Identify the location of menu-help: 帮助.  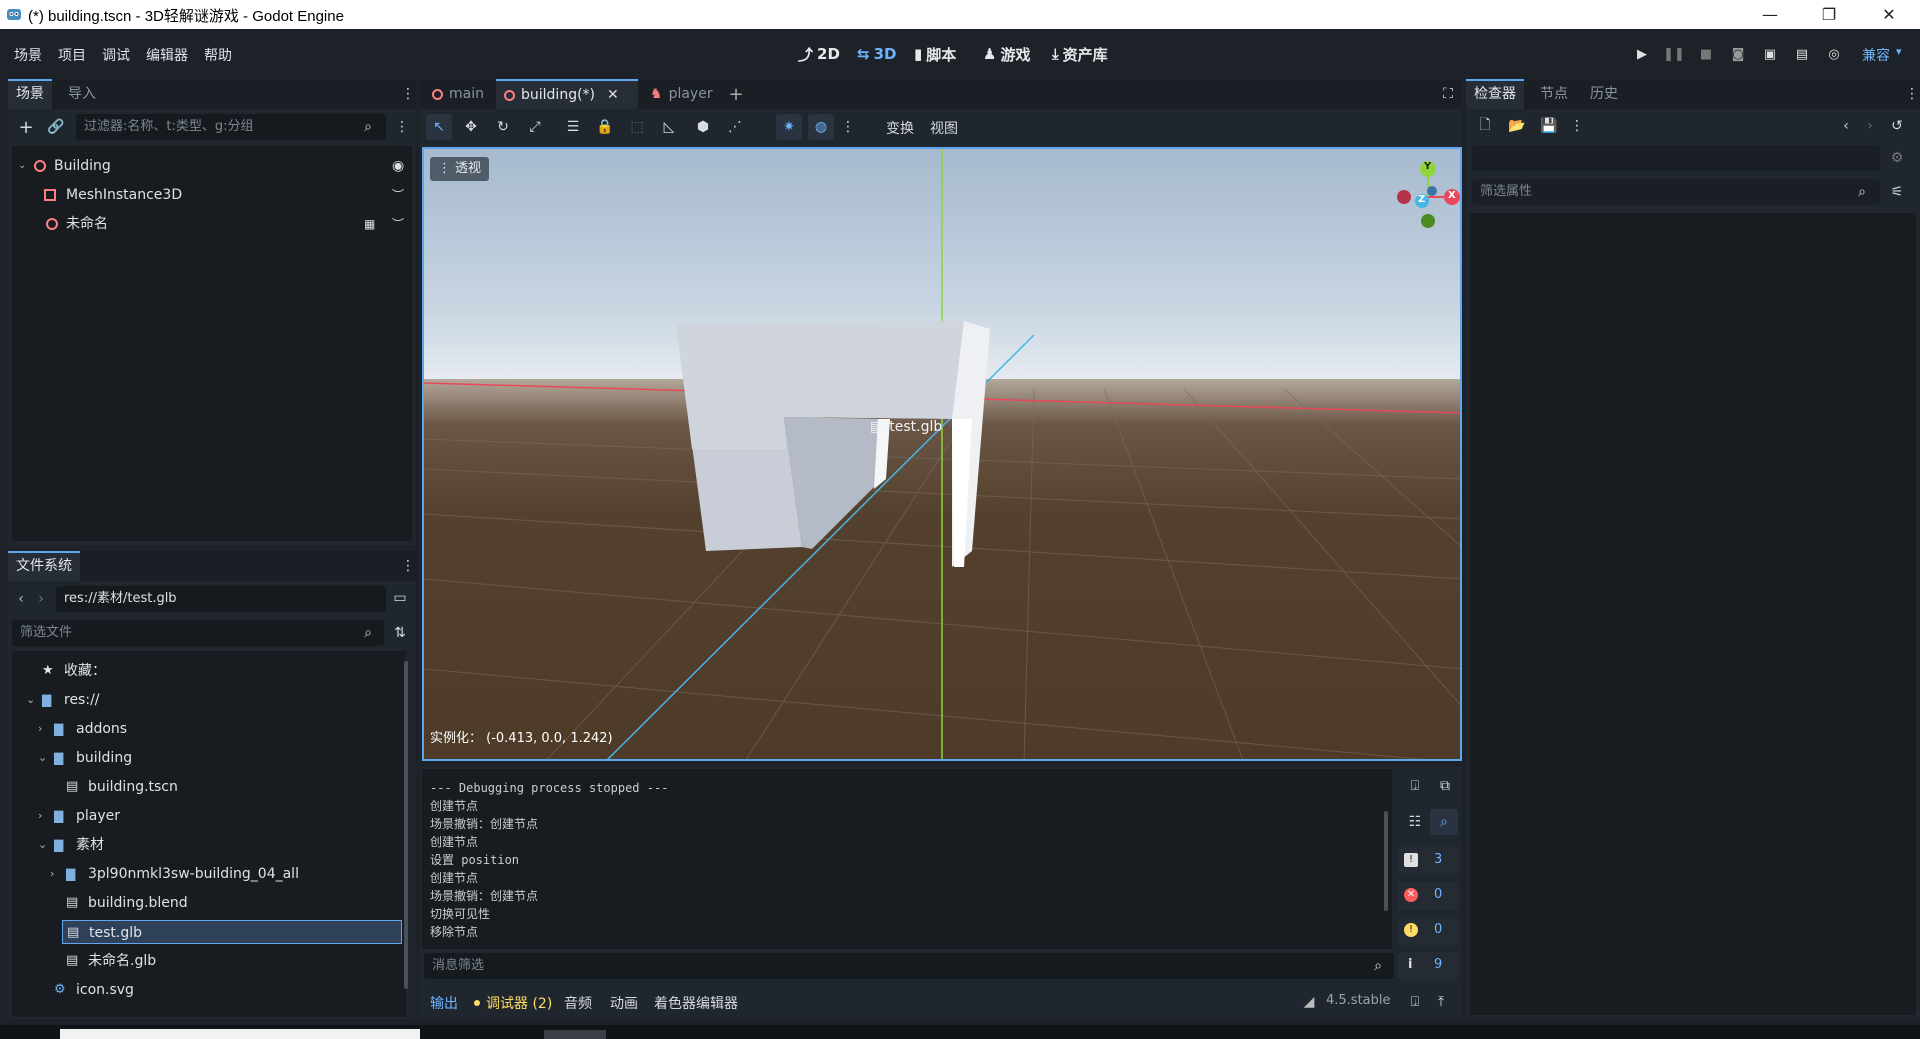
(218, 55).